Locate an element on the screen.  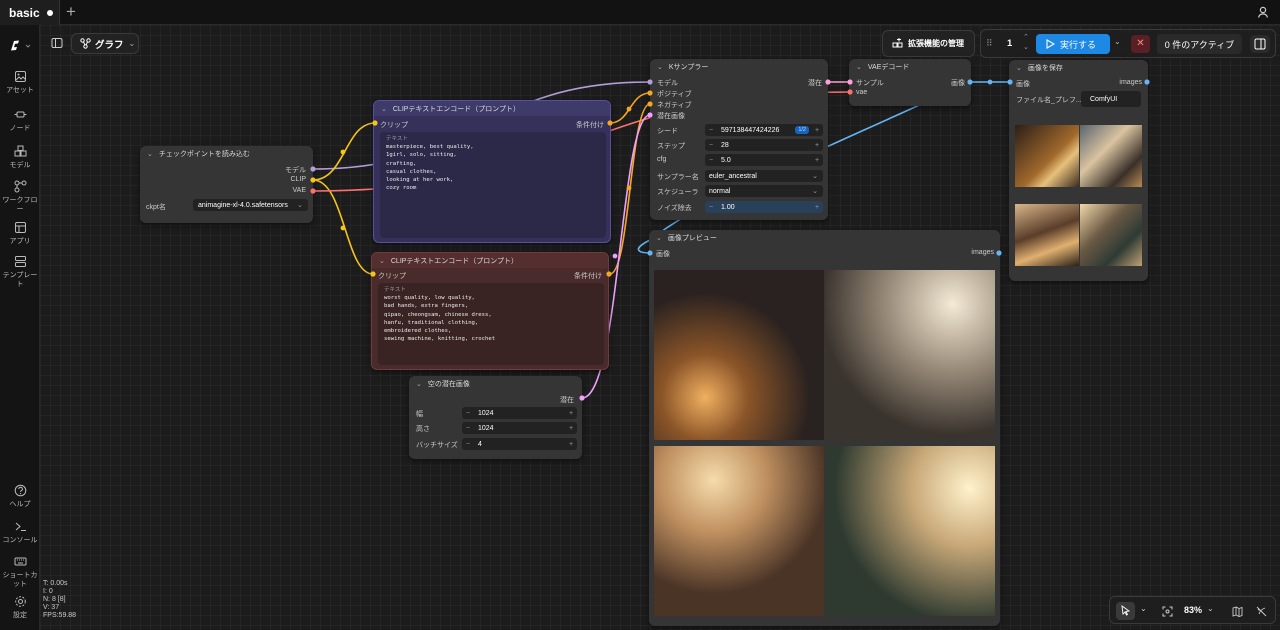
scheduler-select: normal ⌄ is located at coordinates (764, 191).